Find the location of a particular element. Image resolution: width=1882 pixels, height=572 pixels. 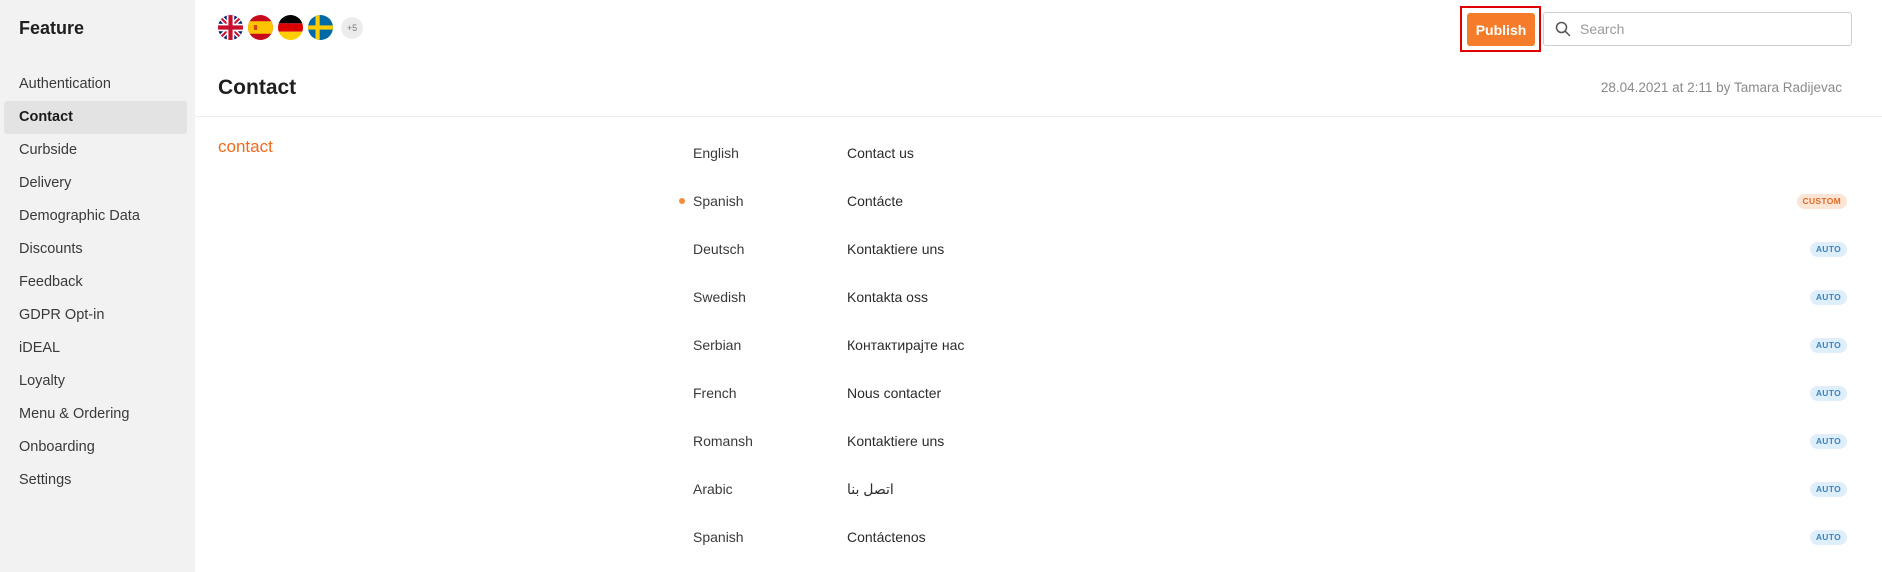

sidebar-item-feedback: Feedback is located at coordinates (95, 282).